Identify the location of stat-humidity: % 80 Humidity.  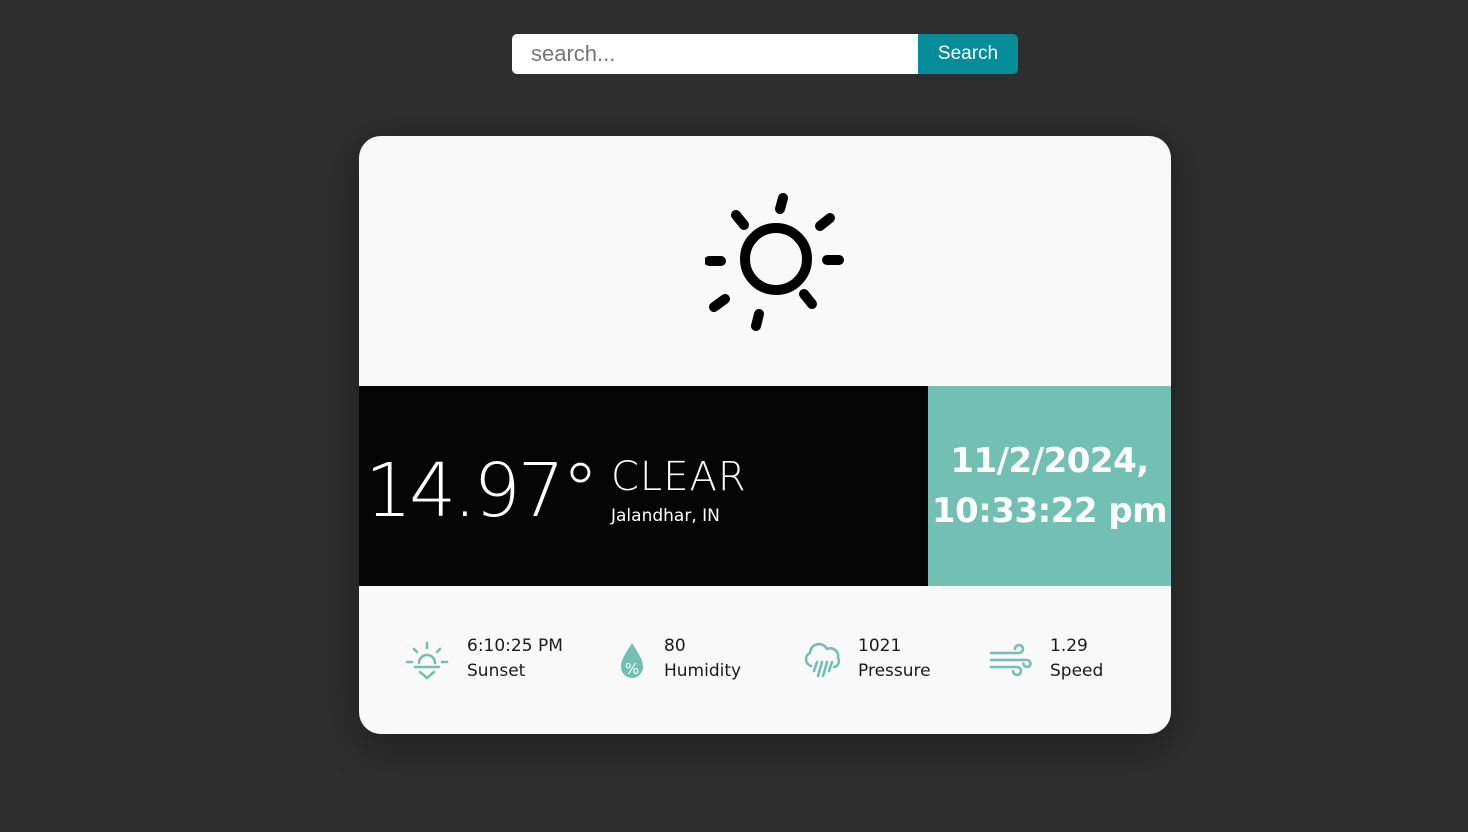
(696, 662).